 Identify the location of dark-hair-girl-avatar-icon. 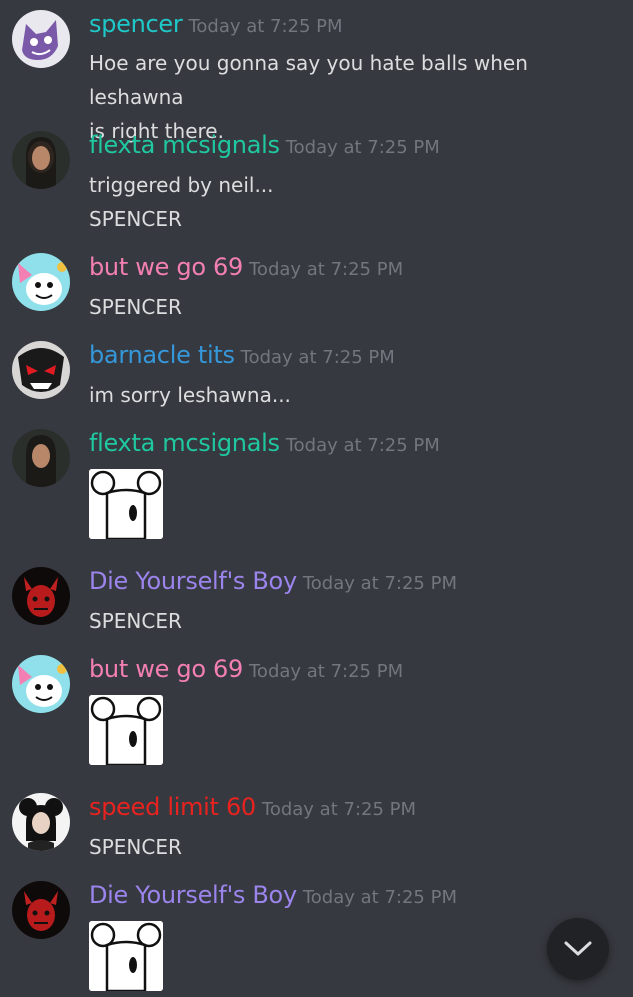
(41, 822).